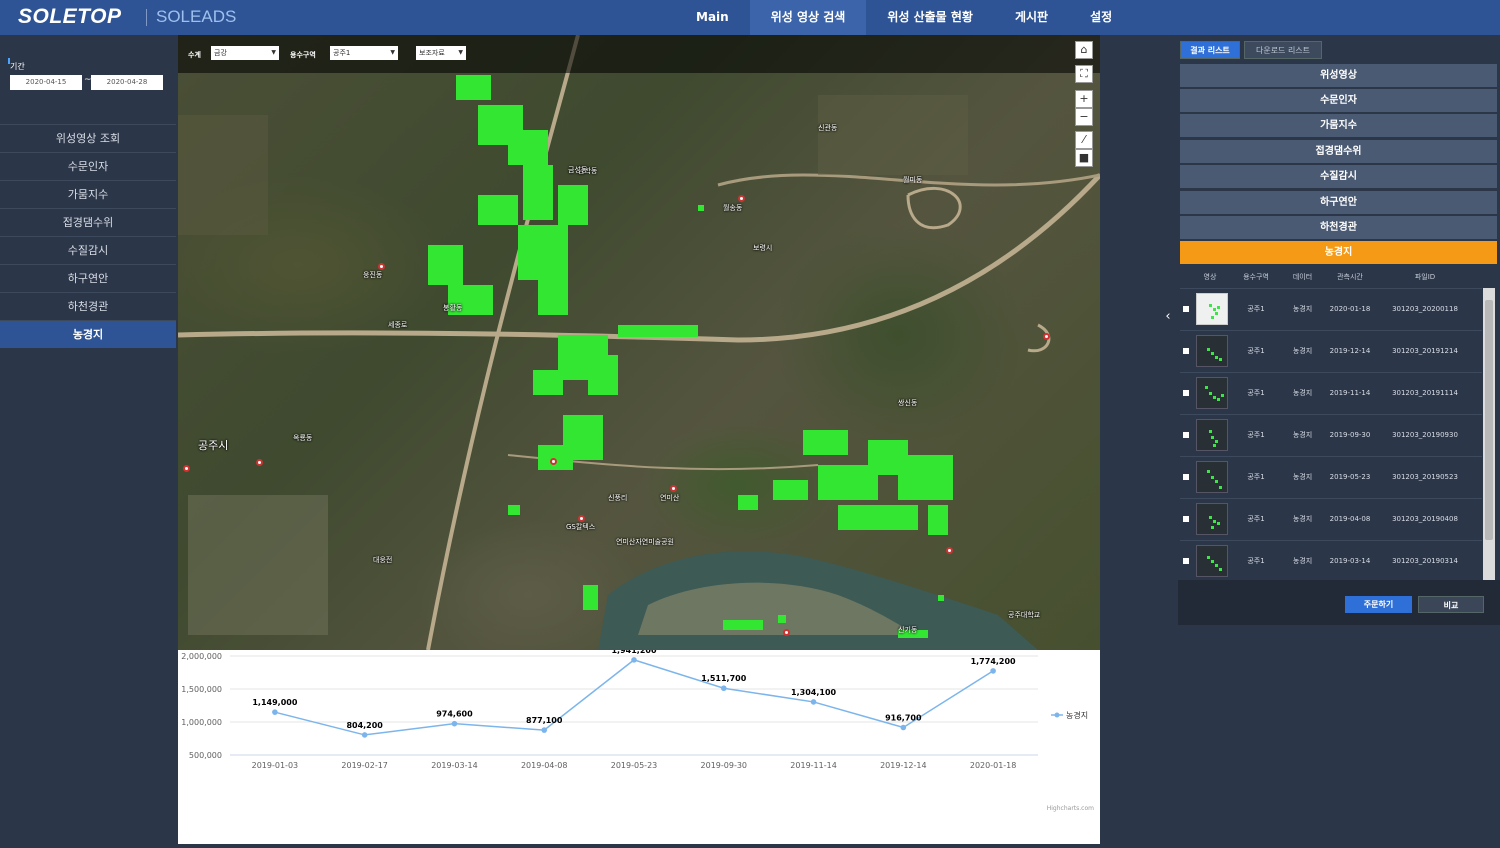 The image size is (1500, 848). I want to click on sidebar-item-hydrology: 수문인자, so click(88, 166).